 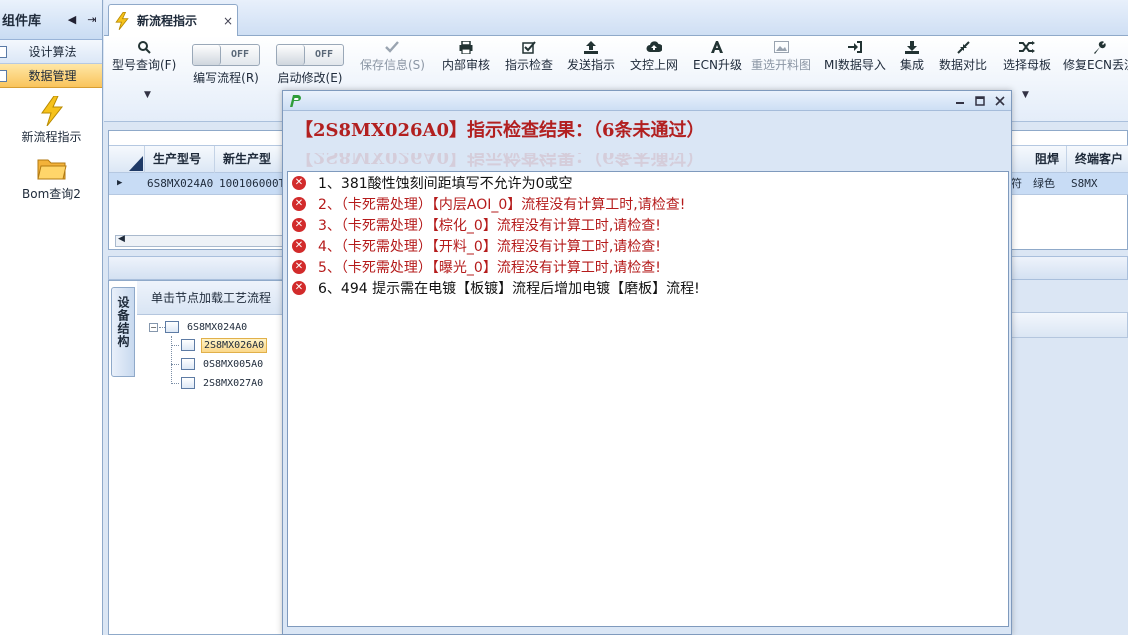 What do you see at coordinates (717, 47) in the screenshot?
I see `font-icon` at bounding box center [717, 47].